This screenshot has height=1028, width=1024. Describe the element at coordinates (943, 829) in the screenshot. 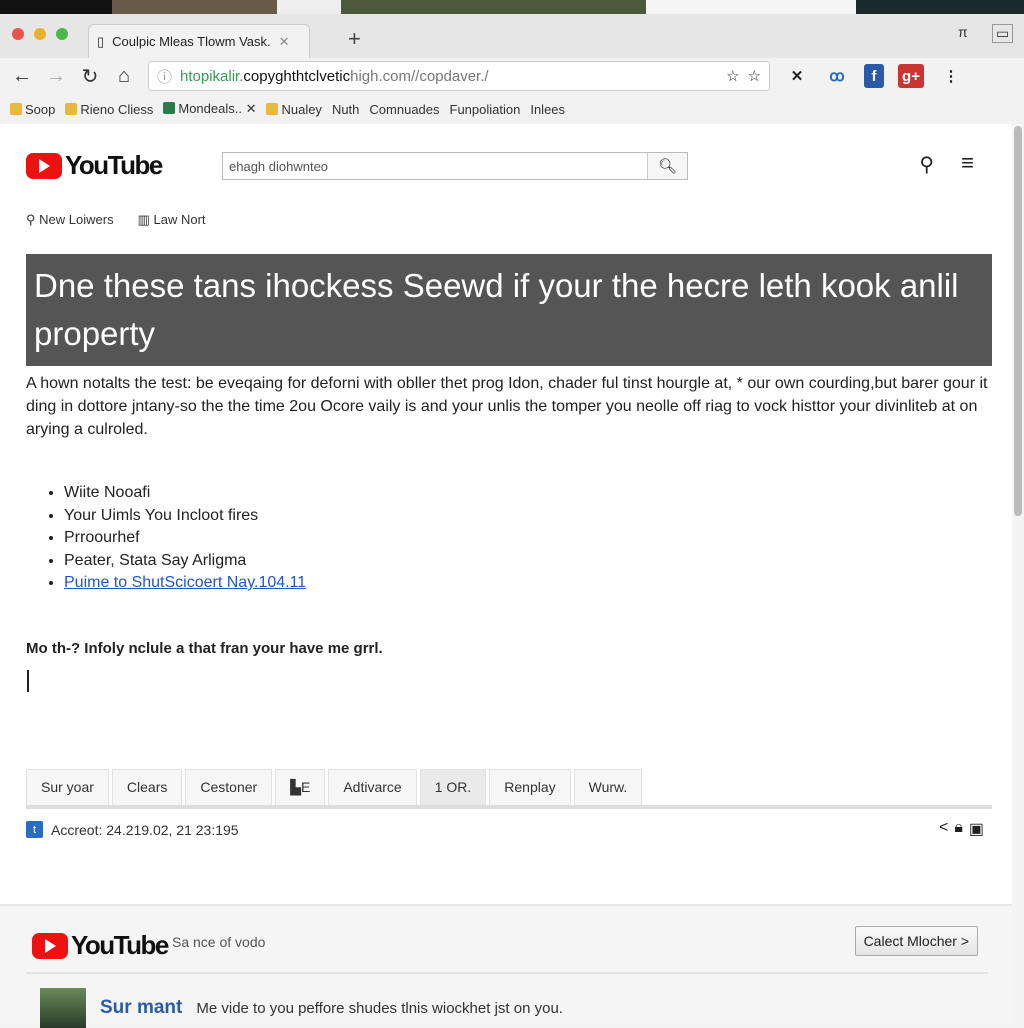

I see `share-icon: <` at that location.